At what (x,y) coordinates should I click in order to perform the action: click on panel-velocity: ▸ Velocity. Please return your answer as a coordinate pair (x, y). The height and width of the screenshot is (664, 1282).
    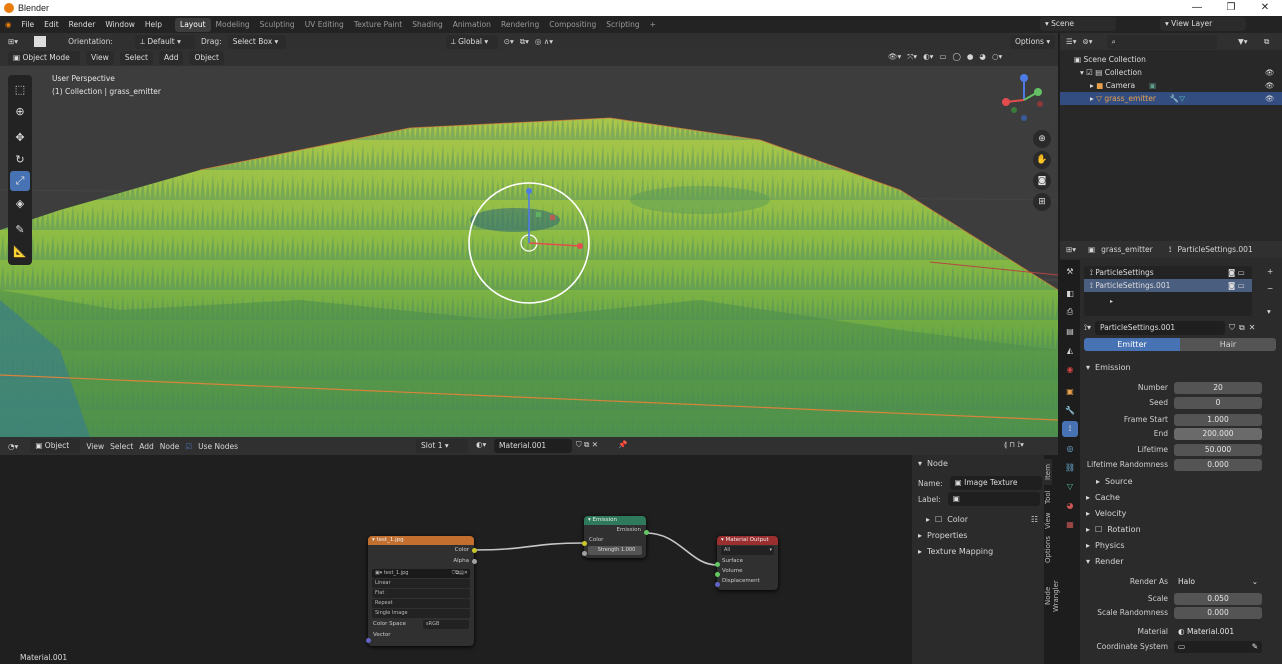
    Looking at the image, I should click on (1106, 513).